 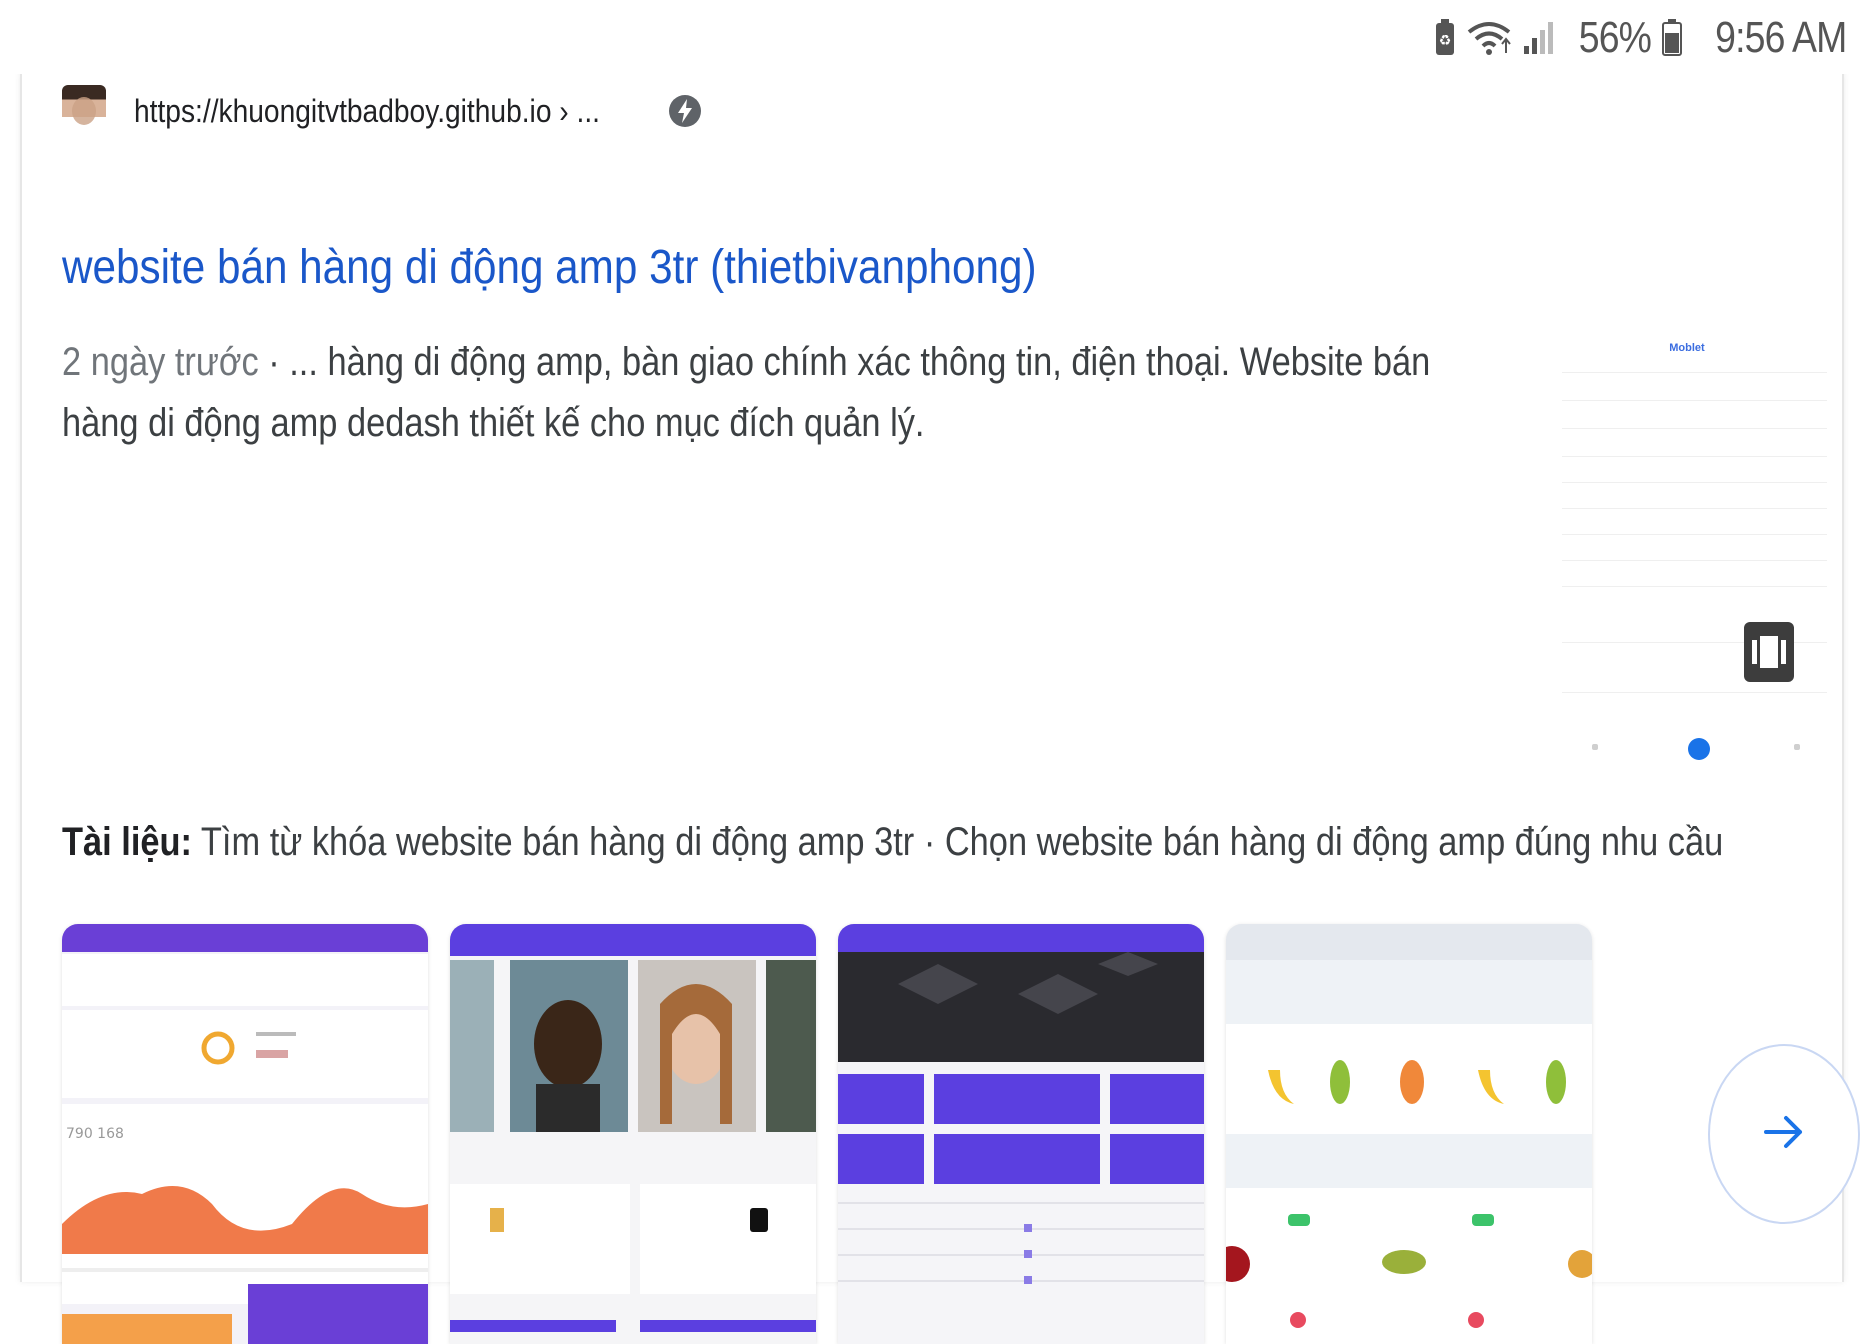 I want to click on clock: 9:56 AM, so click(x=1780, y=37).